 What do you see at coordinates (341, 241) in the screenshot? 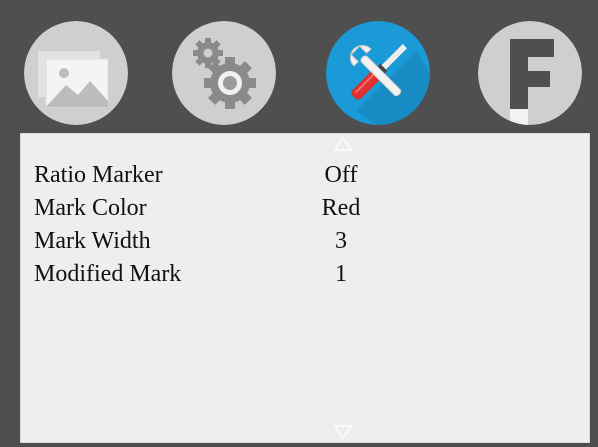
I see `menu-item-value: 3` at bounding box center [341, 241].